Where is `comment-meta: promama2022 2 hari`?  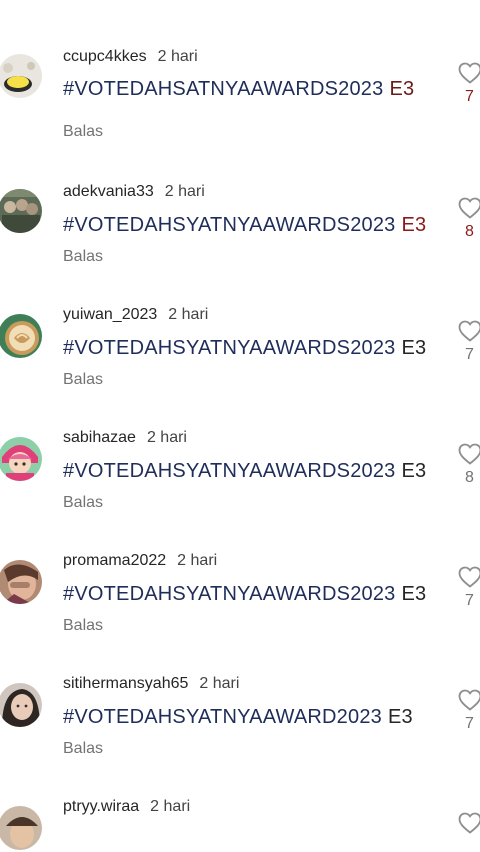 comment-meta: promama2022 2 hari is located at coordinates (140, 561).